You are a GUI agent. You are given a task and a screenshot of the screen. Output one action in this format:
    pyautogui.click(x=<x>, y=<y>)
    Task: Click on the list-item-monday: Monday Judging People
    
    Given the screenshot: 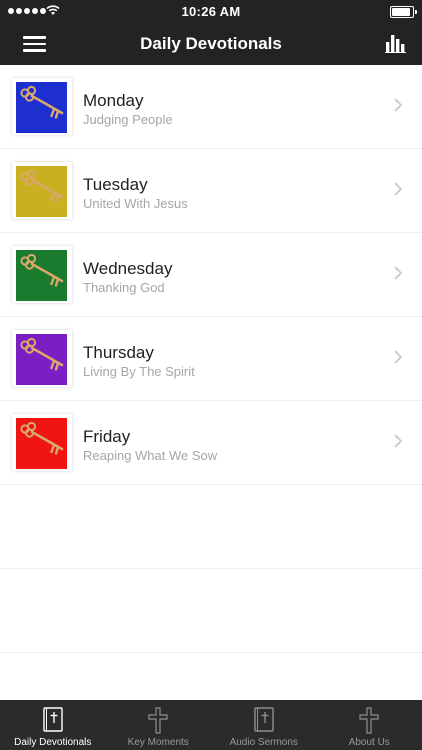 What is the action you would take?
    pyautogui.click(x=211, y=107)
    